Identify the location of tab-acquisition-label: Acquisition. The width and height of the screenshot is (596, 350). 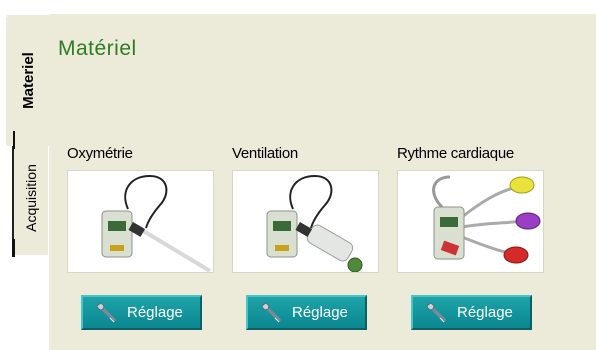
(31, 198).